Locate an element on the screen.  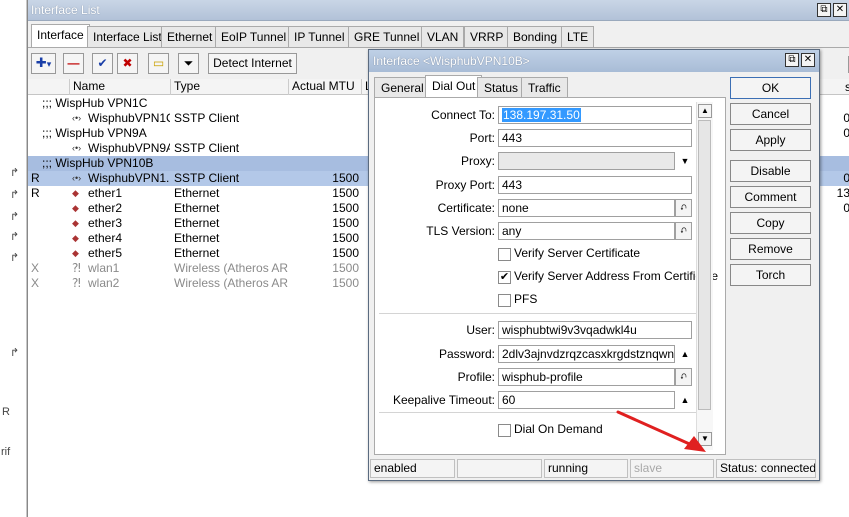
row-name: WisphubVPN9A is located at coordinates (129, 148).